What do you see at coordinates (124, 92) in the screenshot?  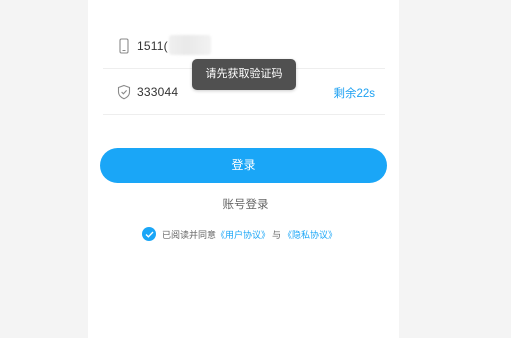 I see `shield-icon` at bounding box center [124, 92].